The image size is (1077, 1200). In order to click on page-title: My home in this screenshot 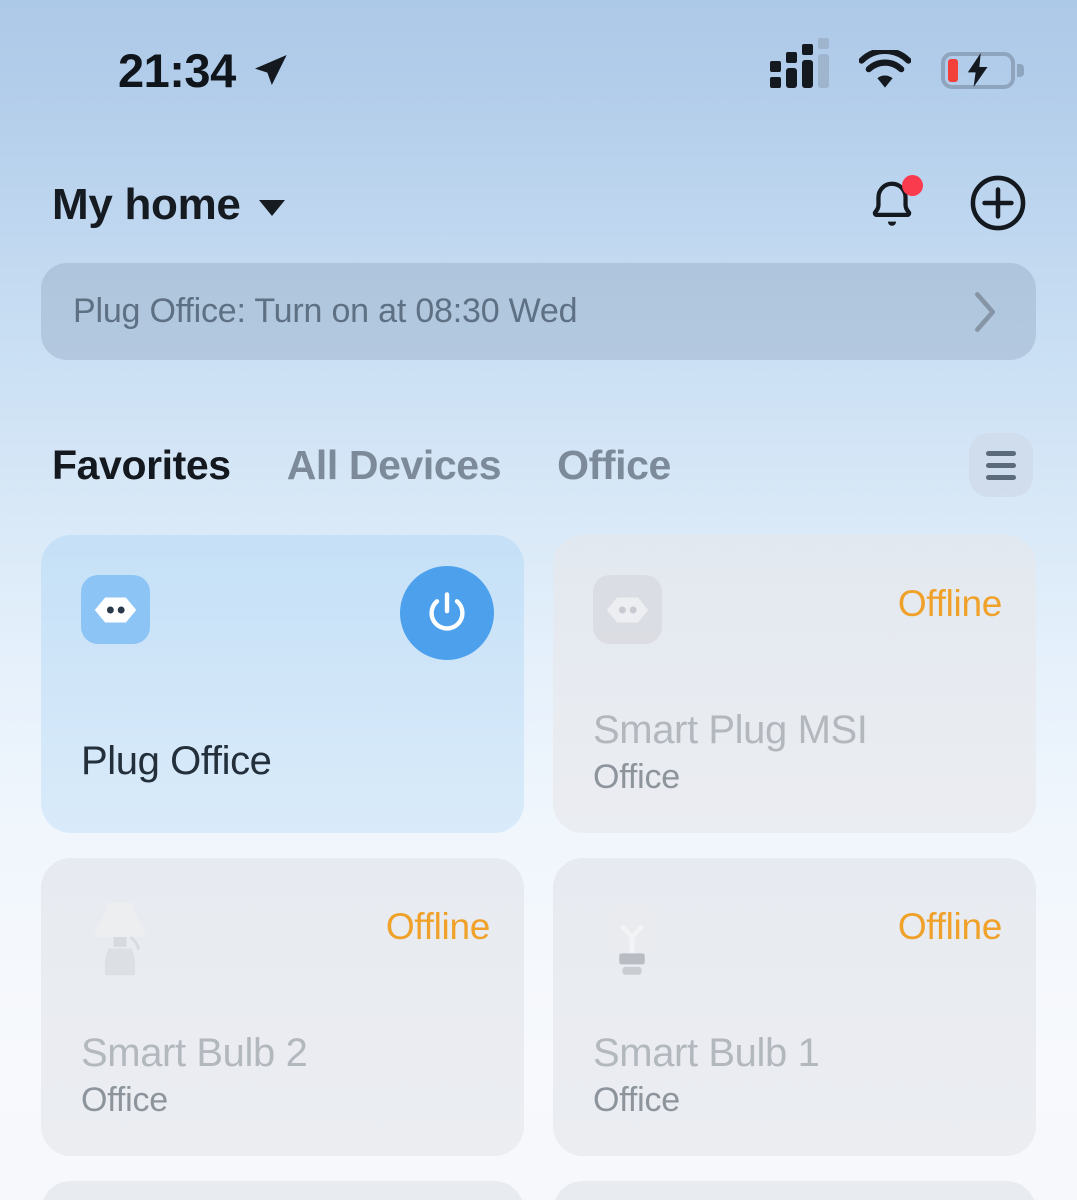, I will do `click(146, 204)`.